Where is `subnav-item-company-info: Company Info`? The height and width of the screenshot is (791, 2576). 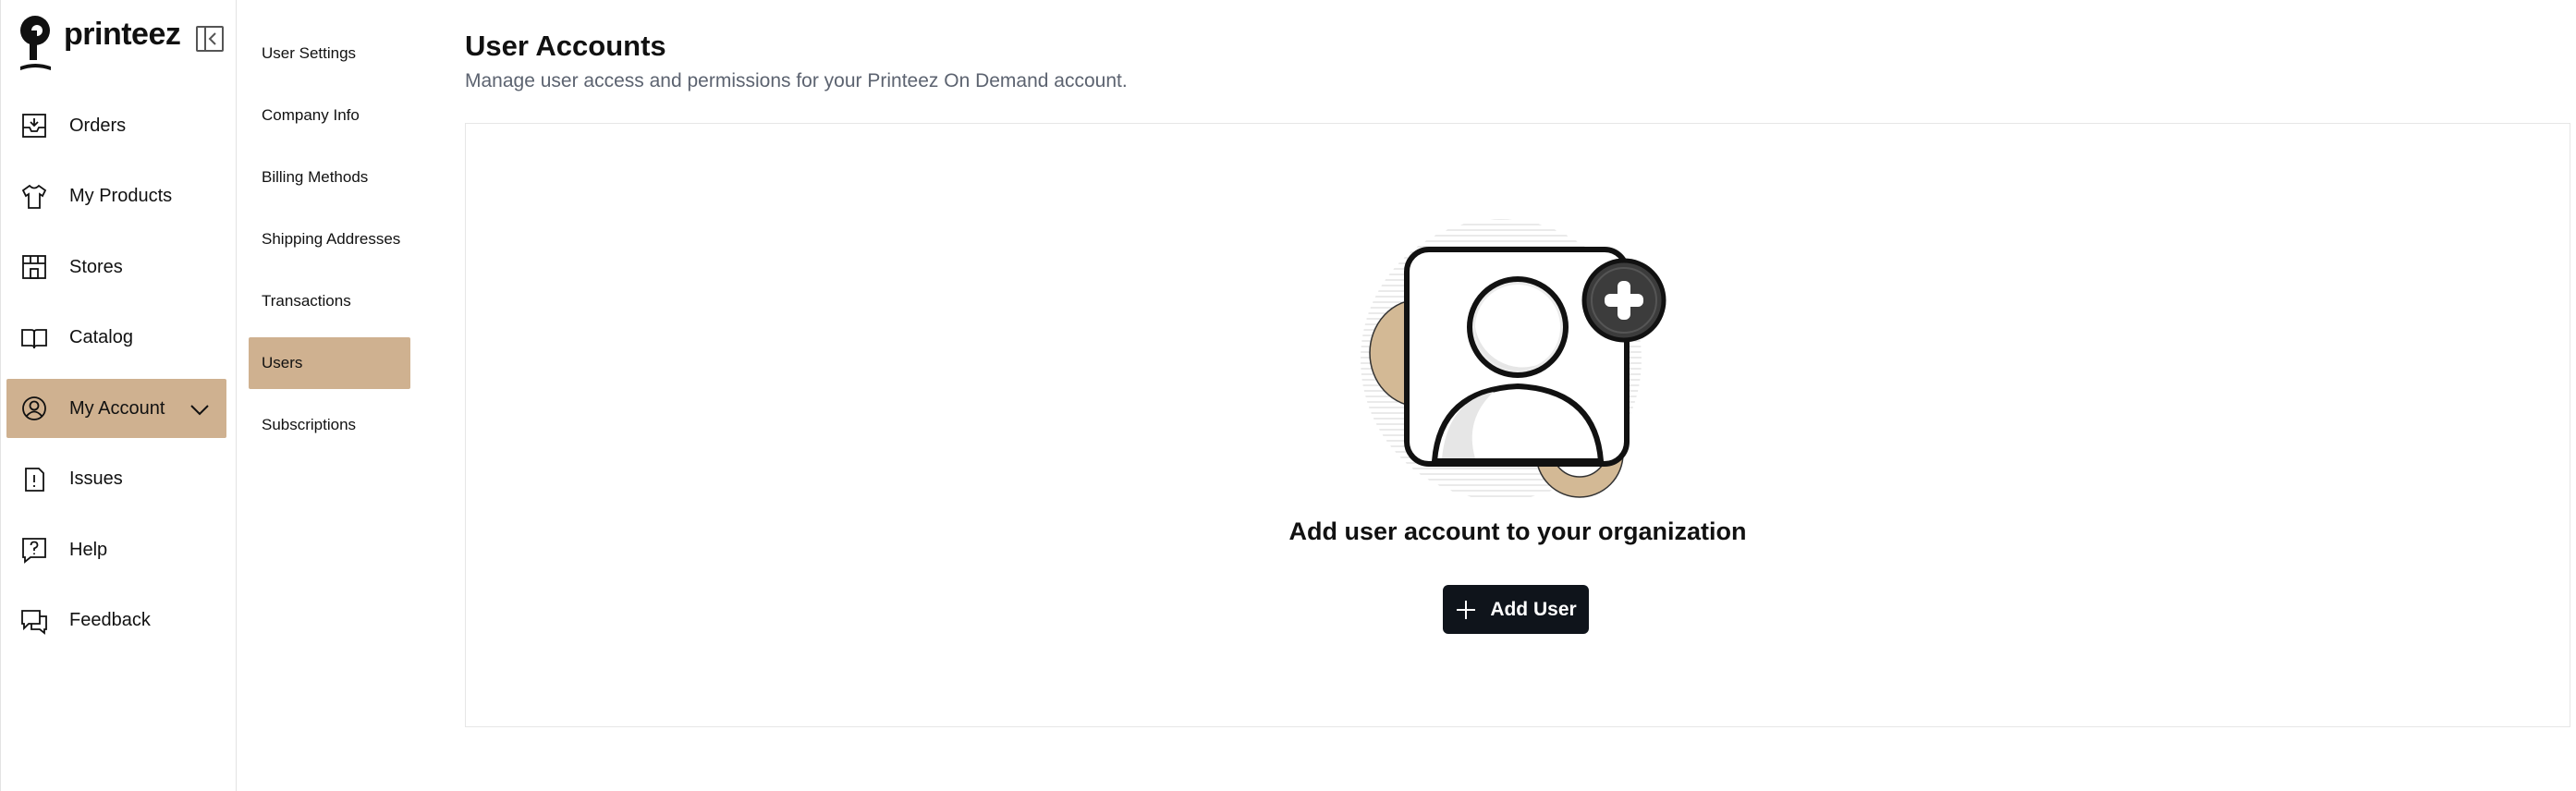 subnav-item-company-info: Company Info is located at coordinates (329, 115).